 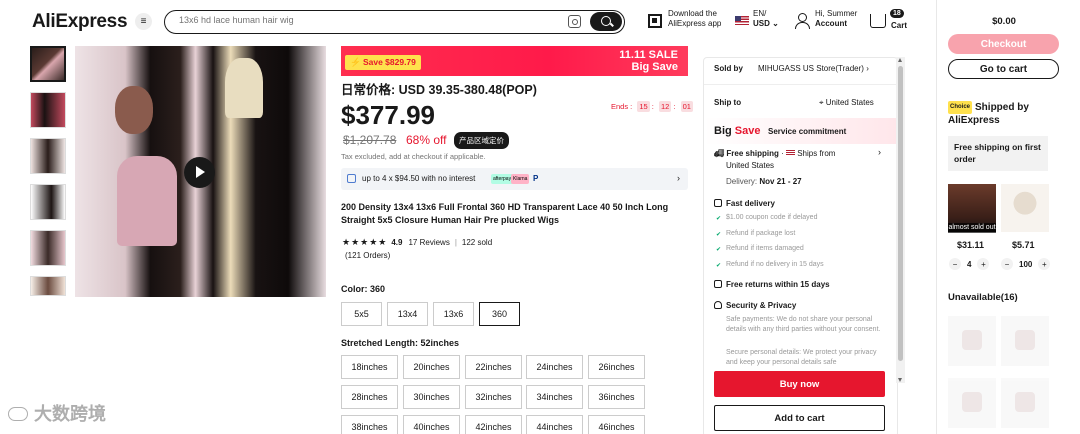 I want to click on fast-delivery-item: Refund if items damaged, so click(x=760, y=249).